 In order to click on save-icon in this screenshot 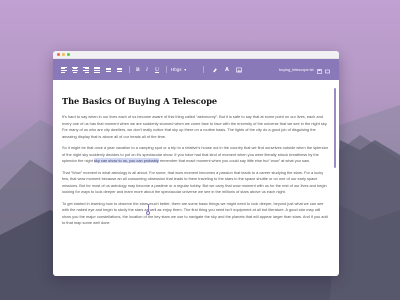, I will do `click(319, 70)`.